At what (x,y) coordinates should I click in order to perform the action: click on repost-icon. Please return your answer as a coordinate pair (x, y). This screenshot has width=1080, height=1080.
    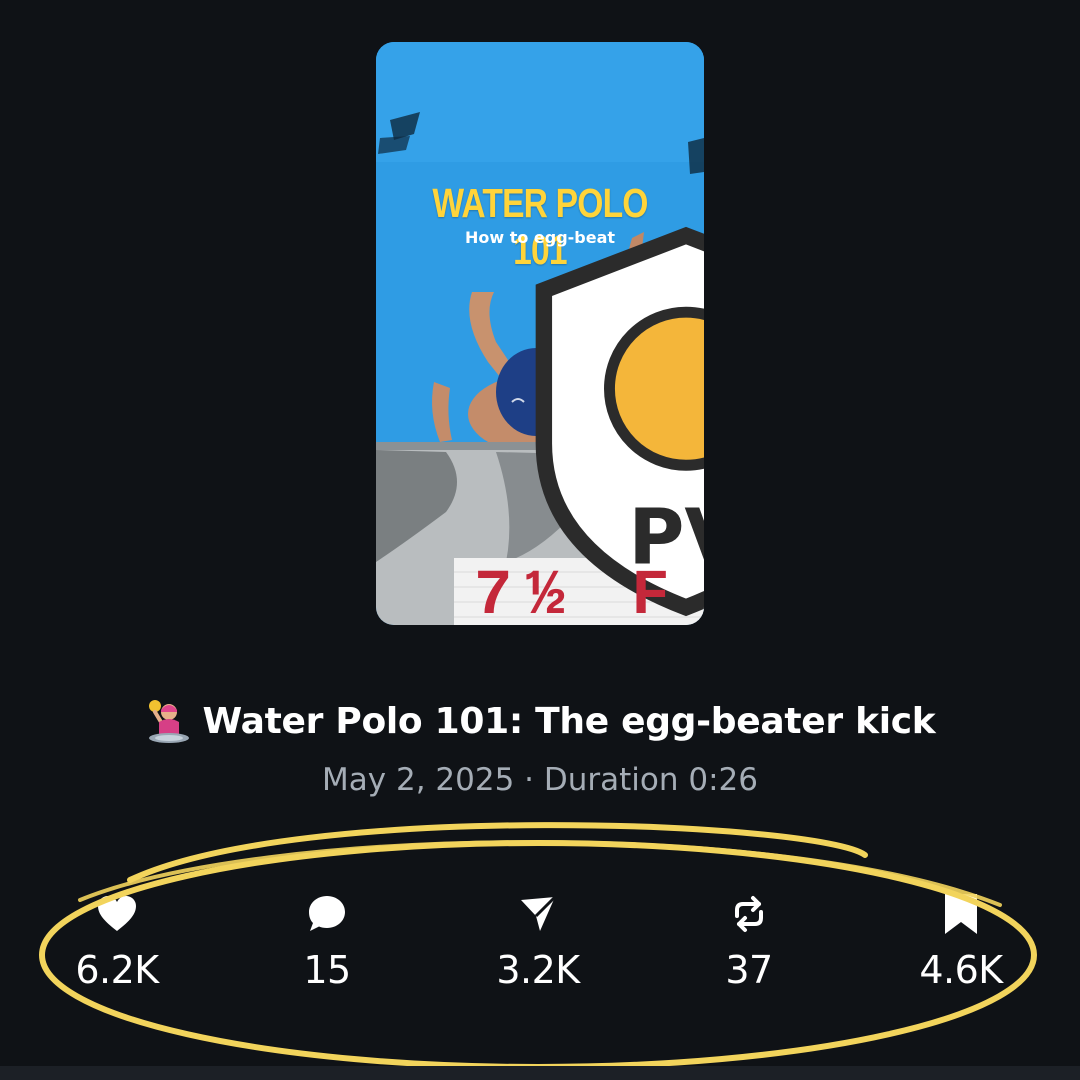
    Looking at the image, I should click on (749, 914).